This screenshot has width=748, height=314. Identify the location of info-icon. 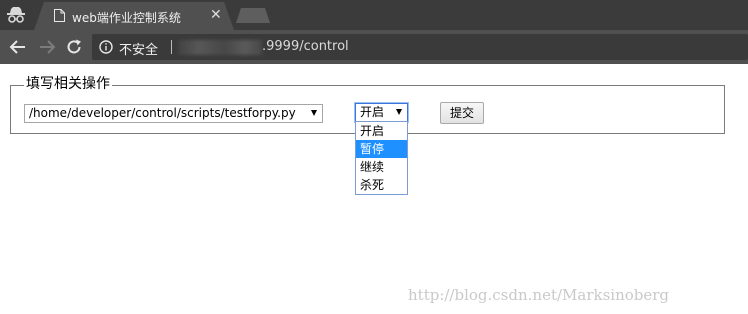
(106, 47).